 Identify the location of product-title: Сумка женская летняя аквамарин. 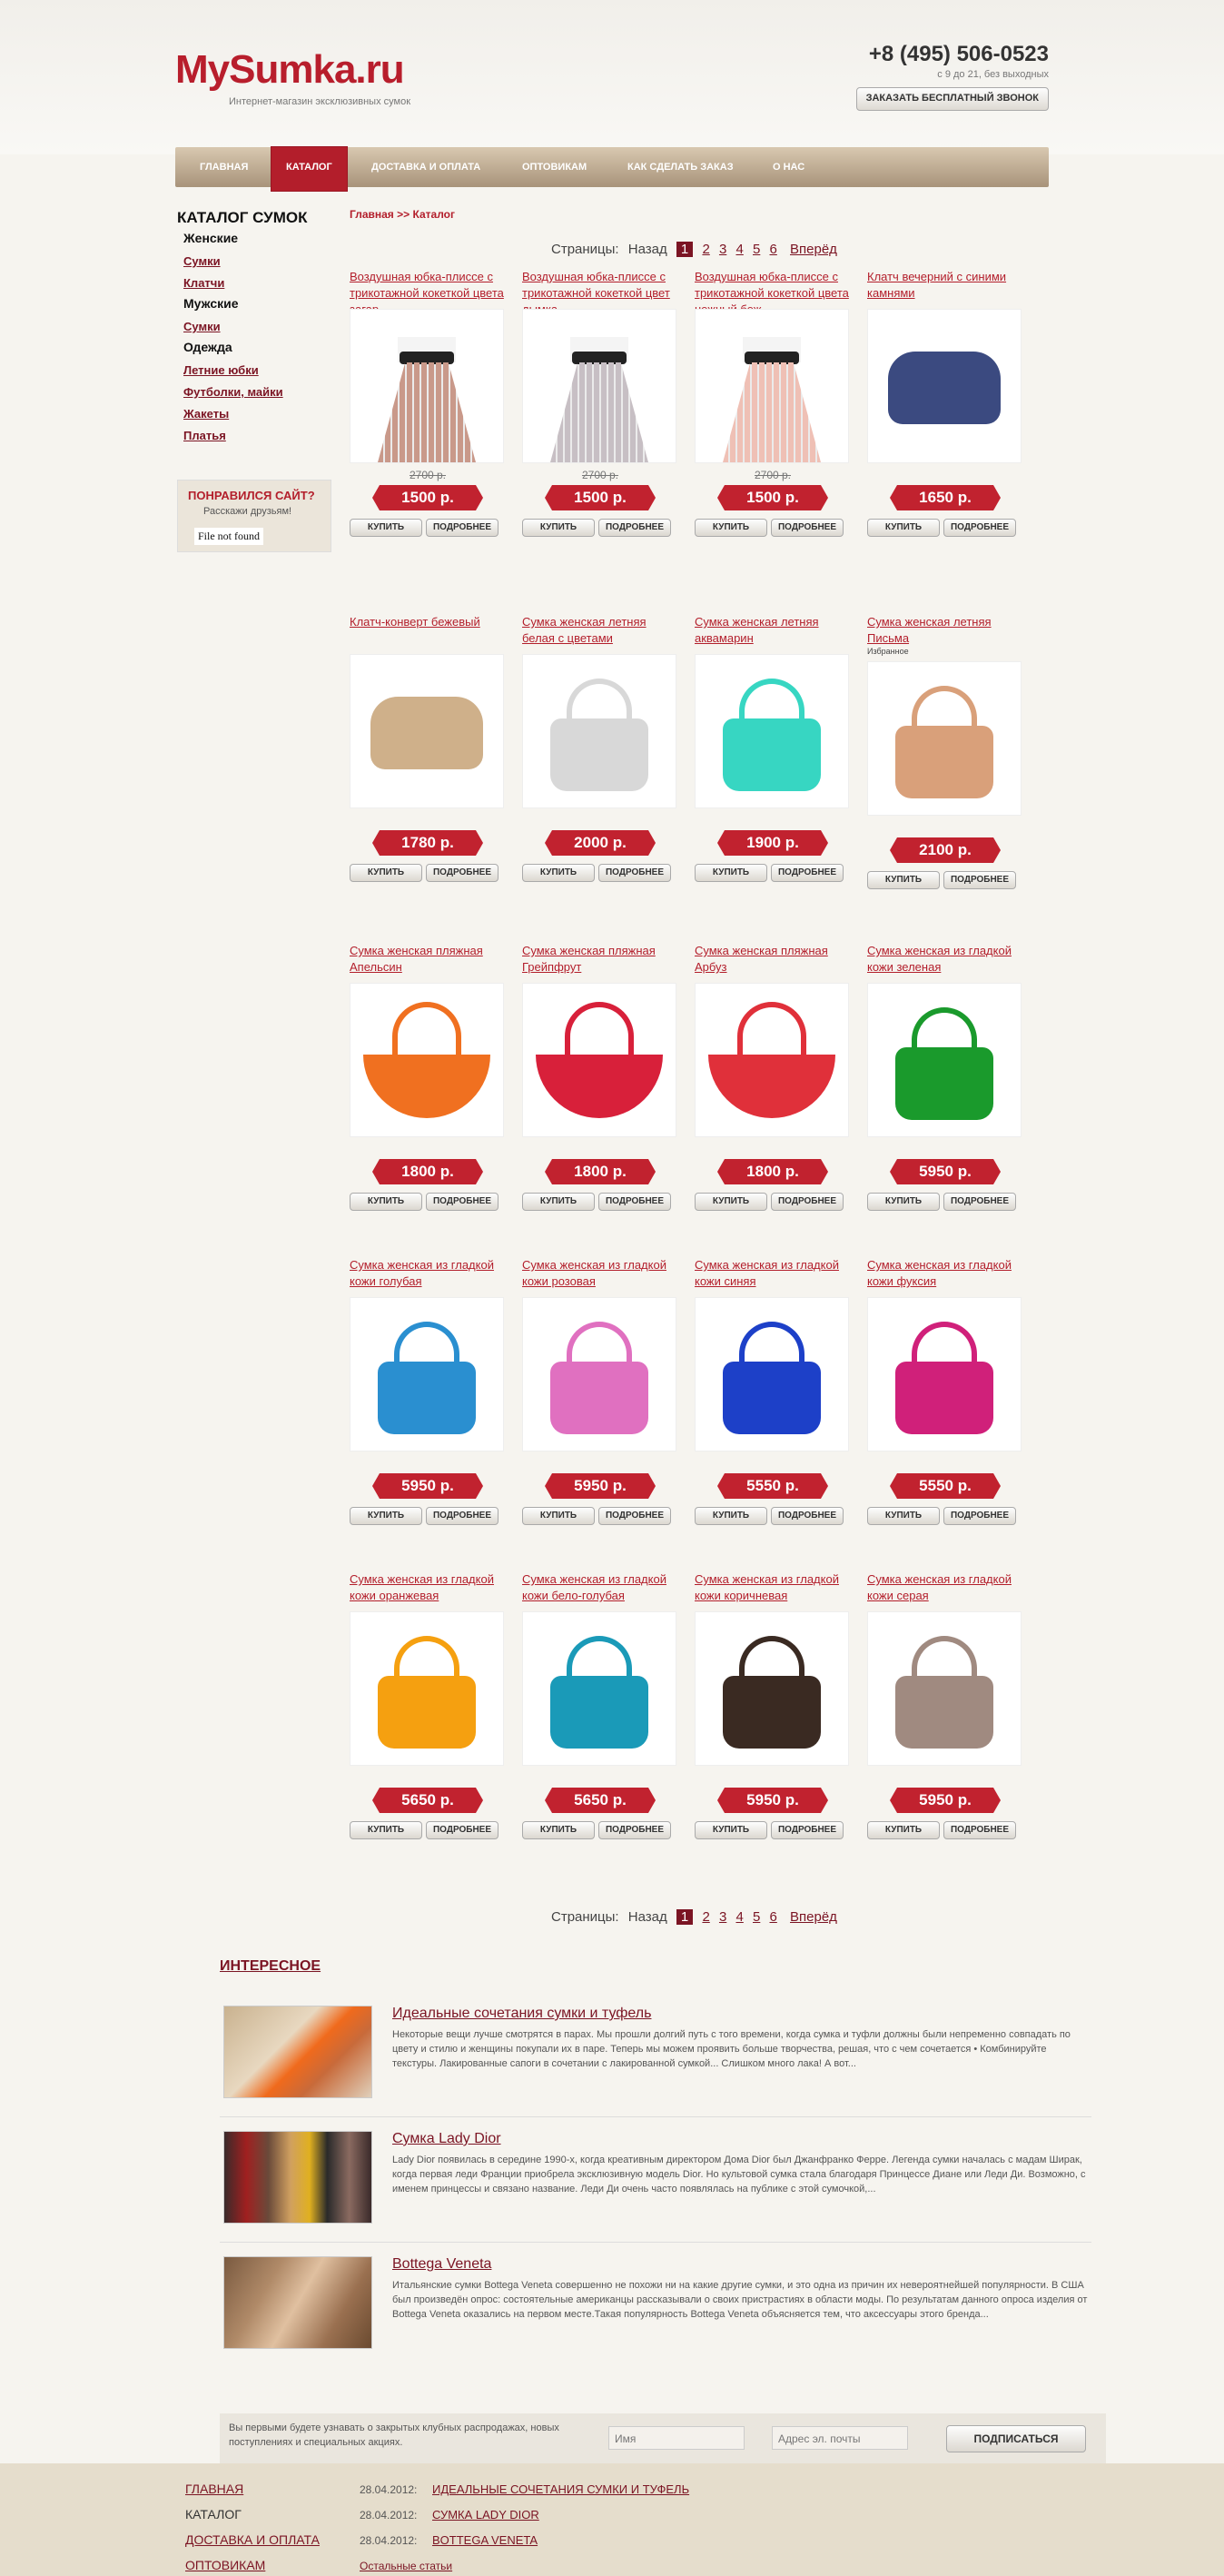
(773, 631).